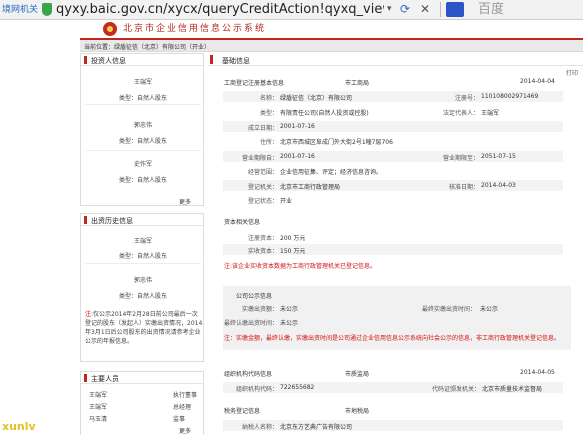 The height and width of the screenshot is (435, 583). Describe the element at coordinates (268, 113) in the screenshot. I see `type-label: 类型：` at that location.